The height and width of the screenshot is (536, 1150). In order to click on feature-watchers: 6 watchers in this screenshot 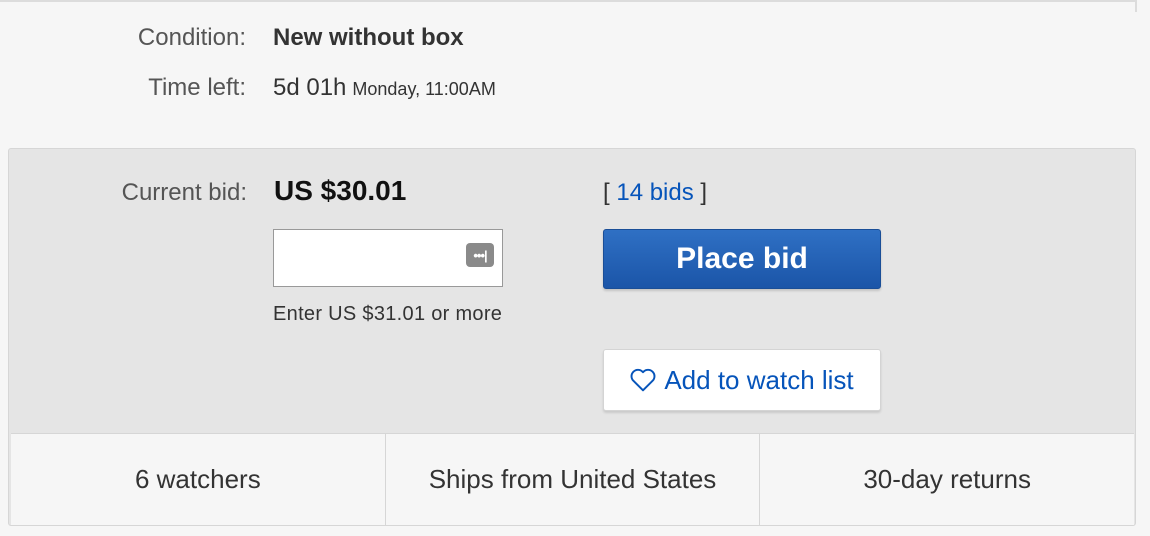, I will do `click(198, 479)`.